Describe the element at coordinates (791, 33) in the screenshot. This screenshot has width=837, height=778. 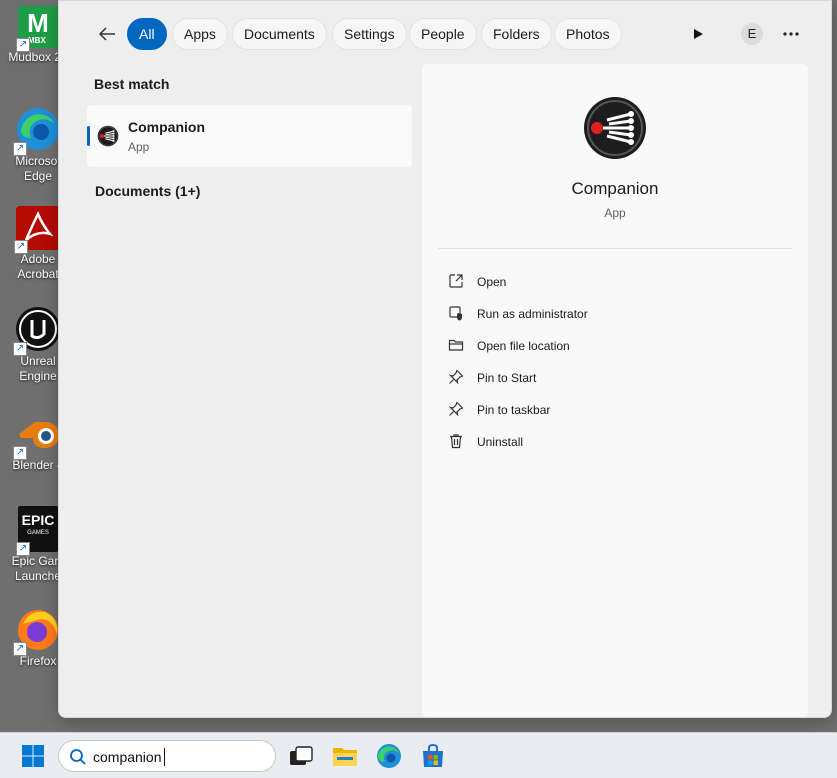
I see `more-icon` at that location.